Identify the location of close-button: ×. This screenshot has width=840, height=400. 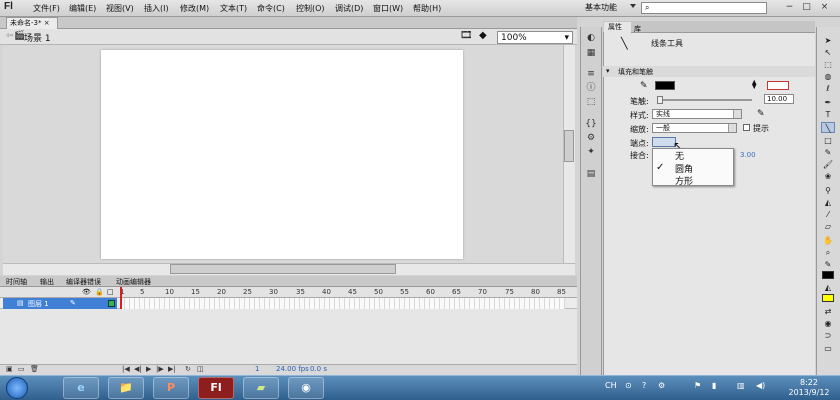
(824, 7).